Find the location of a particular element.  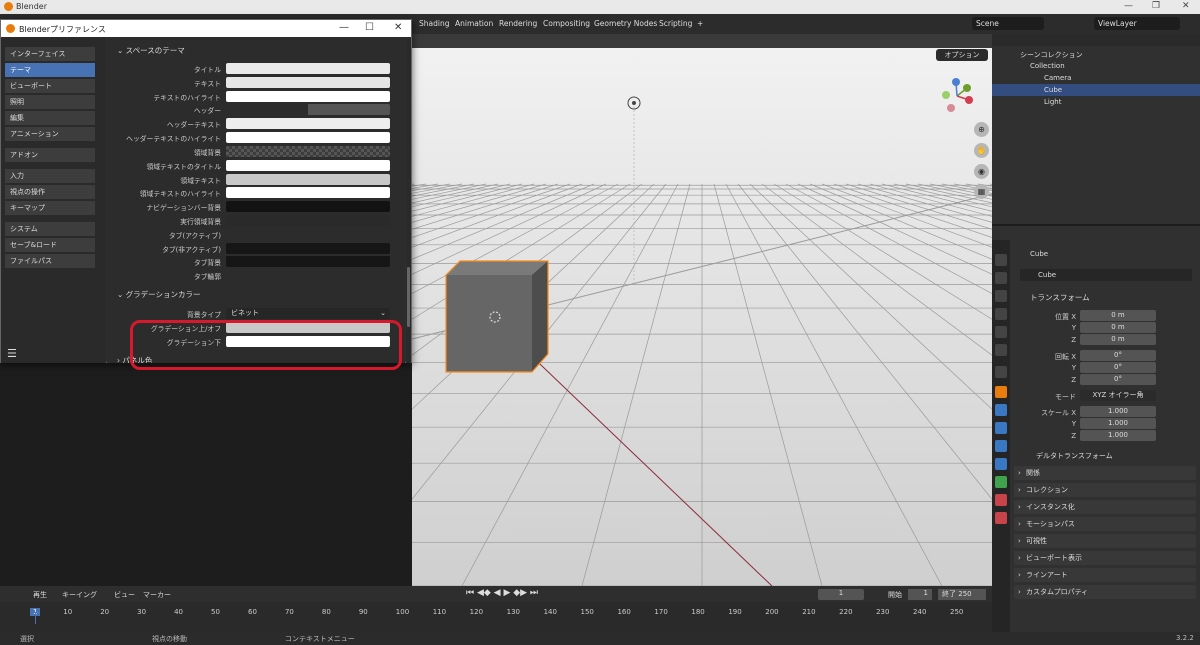

outliner-row: シーンコレクション is located at coordinates (1096, 54).